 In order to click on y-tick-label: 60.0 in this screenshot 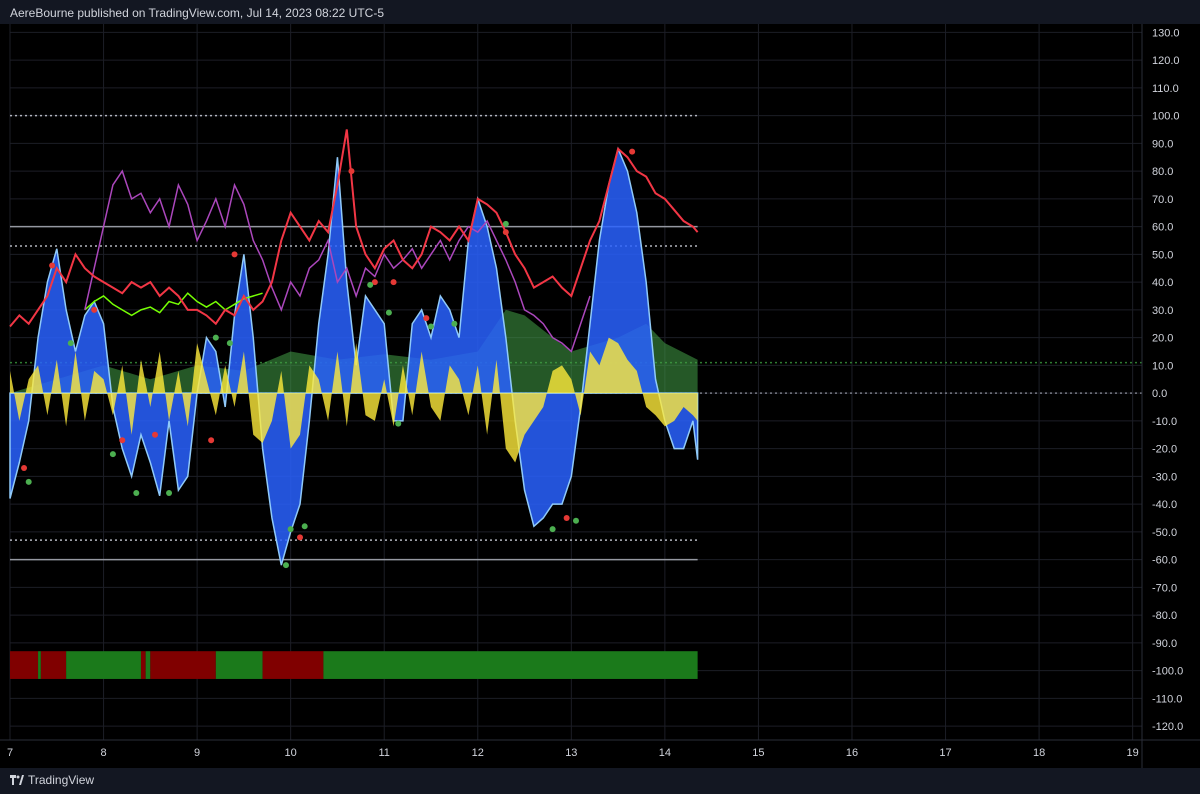, I will do `click(1162, 228)`.